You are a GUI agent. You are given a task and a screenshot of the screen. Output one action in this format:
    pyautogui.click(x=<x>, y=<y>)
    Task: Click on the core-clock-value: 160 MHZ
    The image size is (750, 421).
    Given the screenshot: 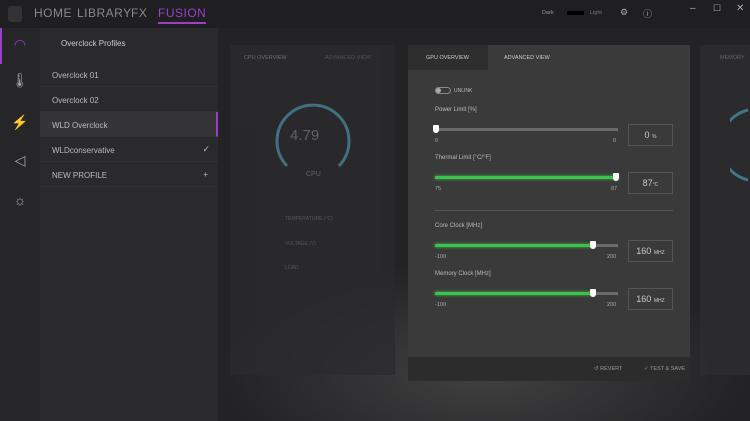 What is the action you would take?
    pyautogui.click(x=650, y=251)
    